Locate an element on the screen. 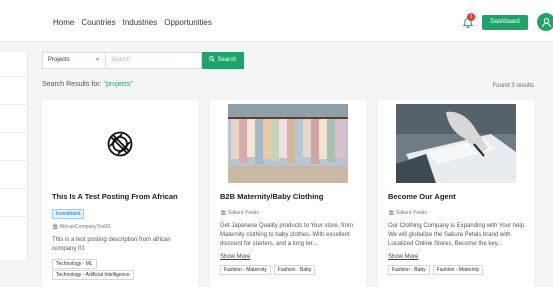 The width and height of the screenshot is (553, 287). main-nav: Home Countries Industries Opportunities is located at coordinates (132, 22).